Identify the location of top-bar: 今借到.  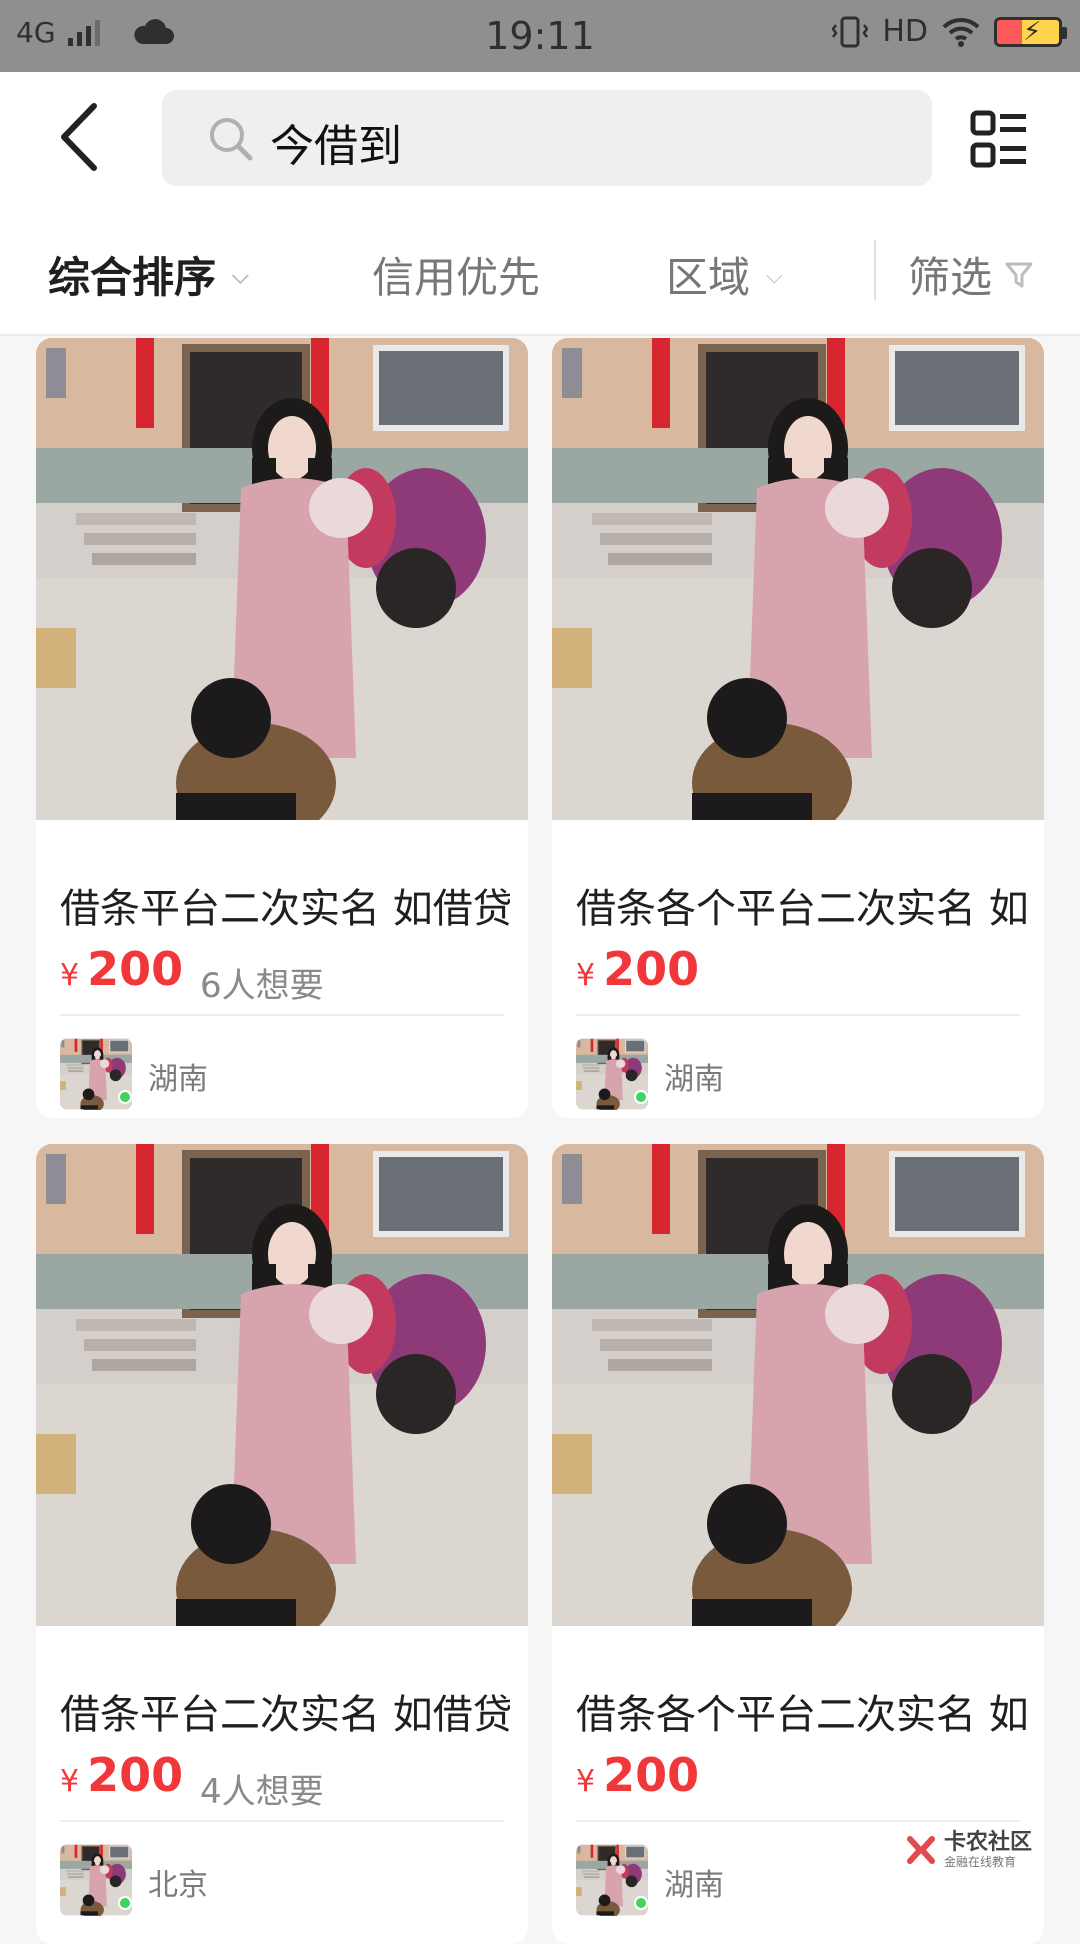
(540, 138).